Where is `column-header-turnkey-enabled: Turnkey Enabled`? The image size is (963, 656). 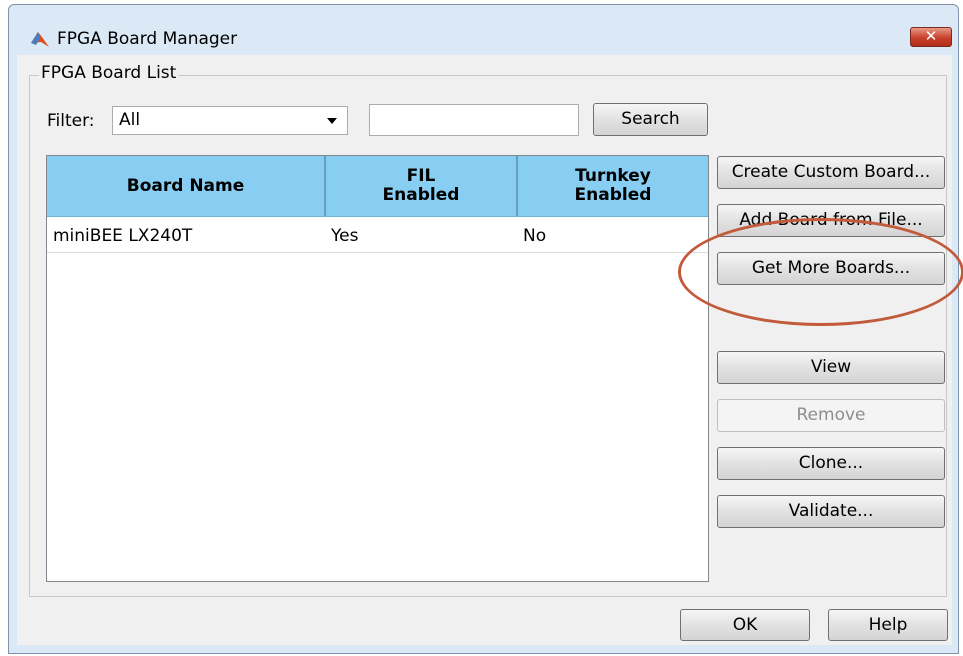
column-header-turnkey-enabled: Turnkey Enabled is located at coordinates (613, 186).